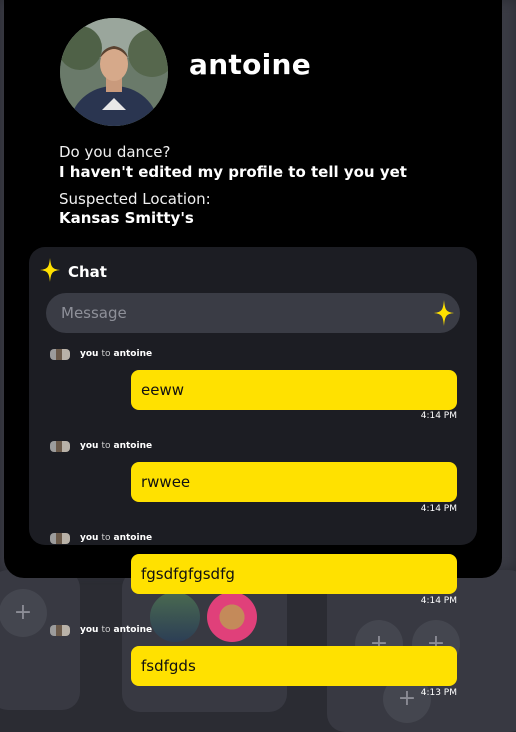  What do you see at coordinates (438, 693) in the screenshot?
I see `message-time: 4:13 PM` at bounding box center [438, 693].